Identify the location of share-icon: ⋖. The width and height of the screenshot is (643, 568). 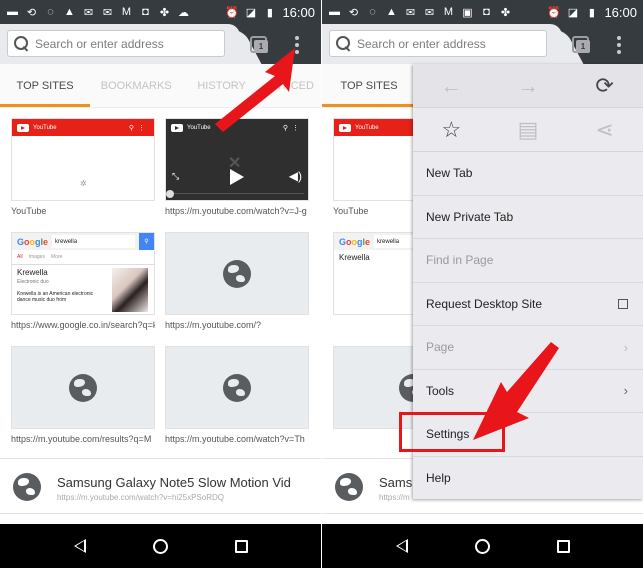
(605, 130).